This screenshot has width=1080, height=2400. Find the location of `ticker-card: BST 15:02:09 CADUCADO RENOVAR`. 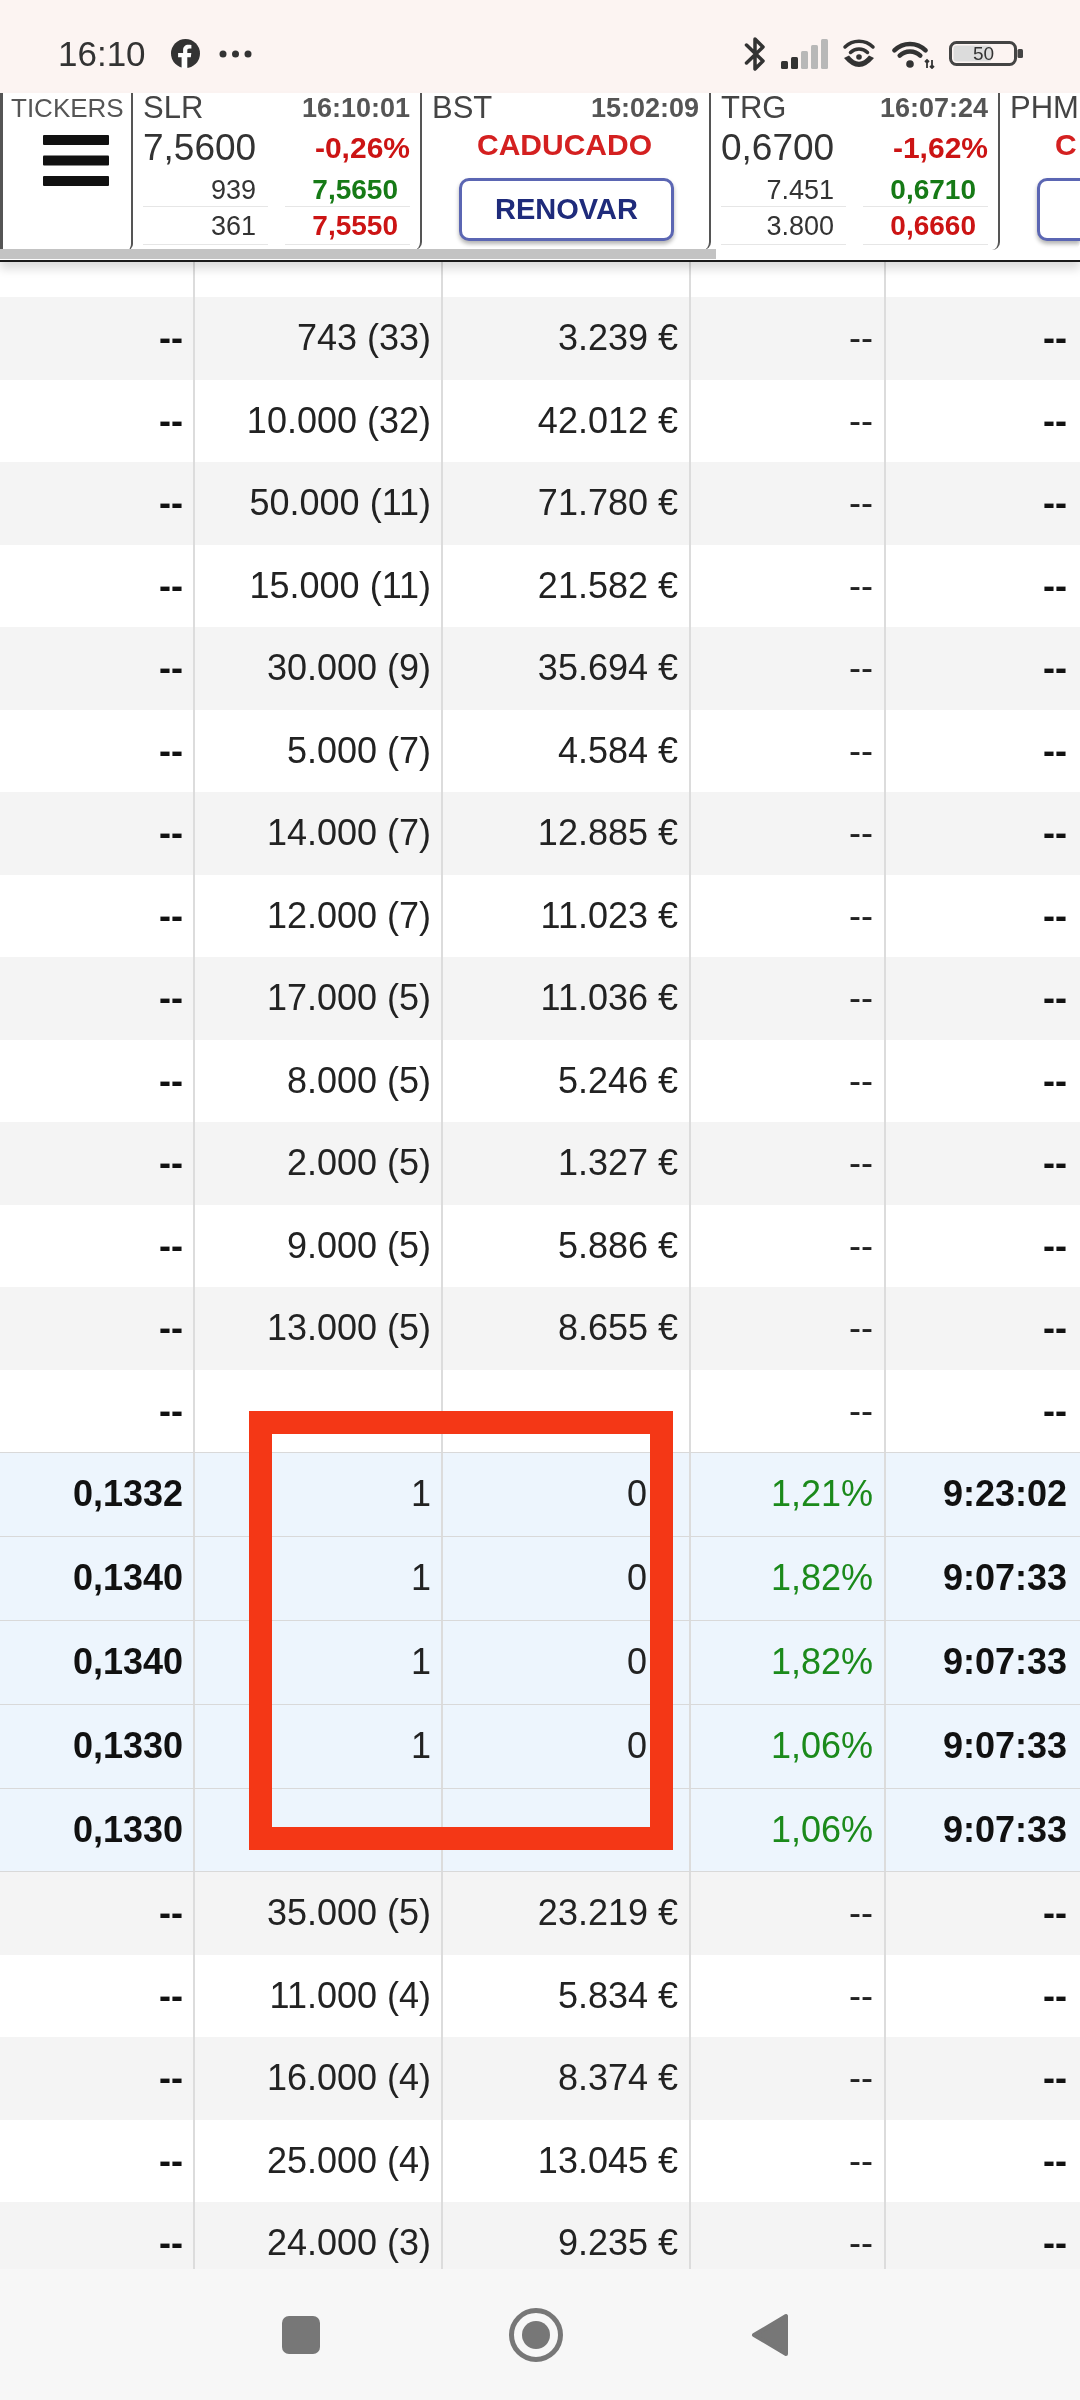

ticker-card: BST 15:02:09 CADUCADO RENOVAR is located at coordinates (566, 171).